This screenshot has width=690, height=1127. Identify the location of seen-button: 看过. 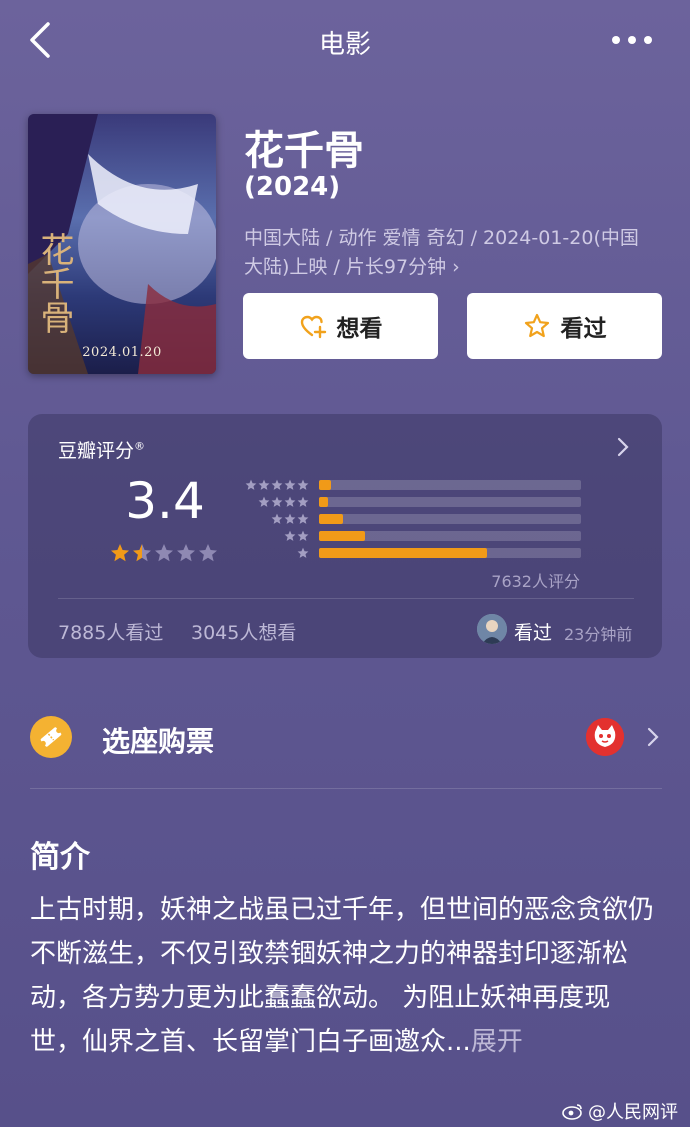
(564, 326).